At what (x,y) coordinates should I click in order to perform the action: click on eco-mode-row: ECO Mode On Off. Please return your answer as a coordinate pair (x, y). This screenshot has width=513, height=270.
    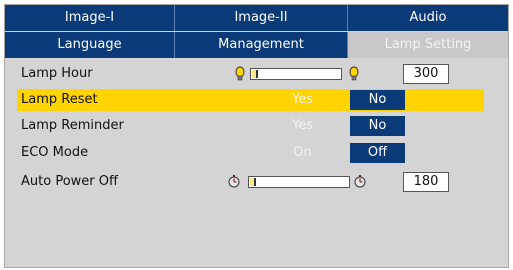
    Looking at the image, I should click on (250, 153).